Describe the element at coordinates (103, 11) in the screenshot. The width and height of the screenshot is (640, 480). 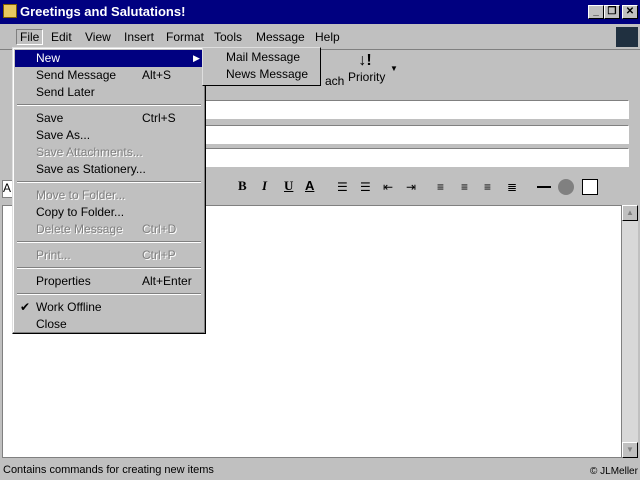
I see `window-title: Greetings and Salutations!` at that location.